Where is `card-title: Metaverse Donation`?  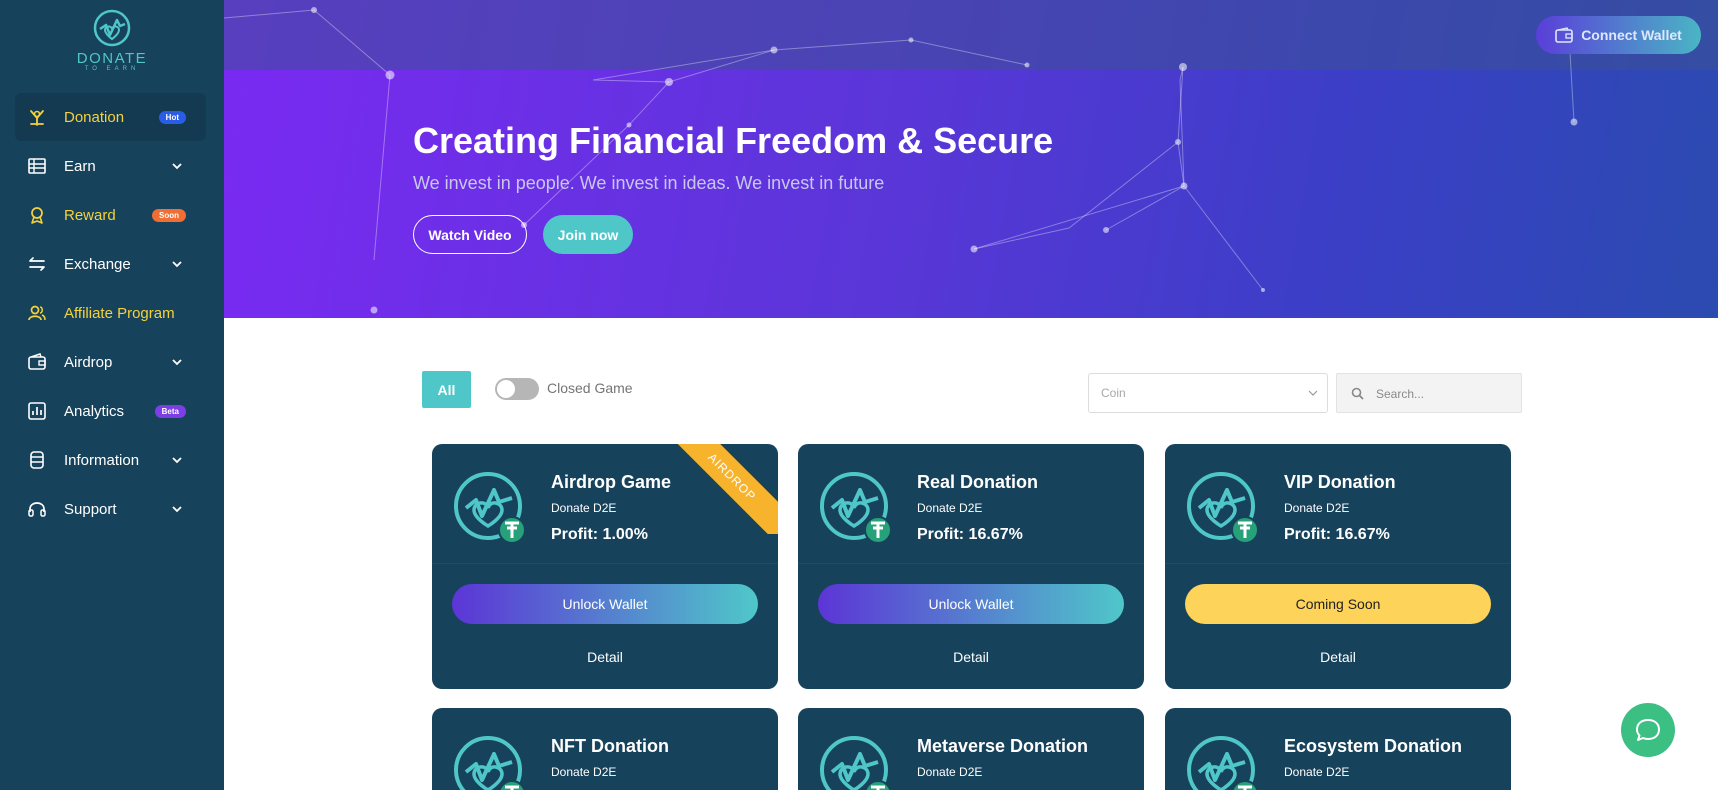 card-title: Metaverse Donation is located at coordinates (1003, 746).